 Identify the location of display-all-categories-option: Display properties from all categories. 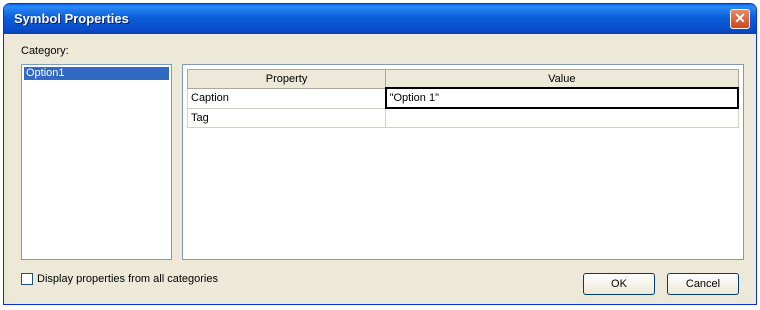
(119, 279).